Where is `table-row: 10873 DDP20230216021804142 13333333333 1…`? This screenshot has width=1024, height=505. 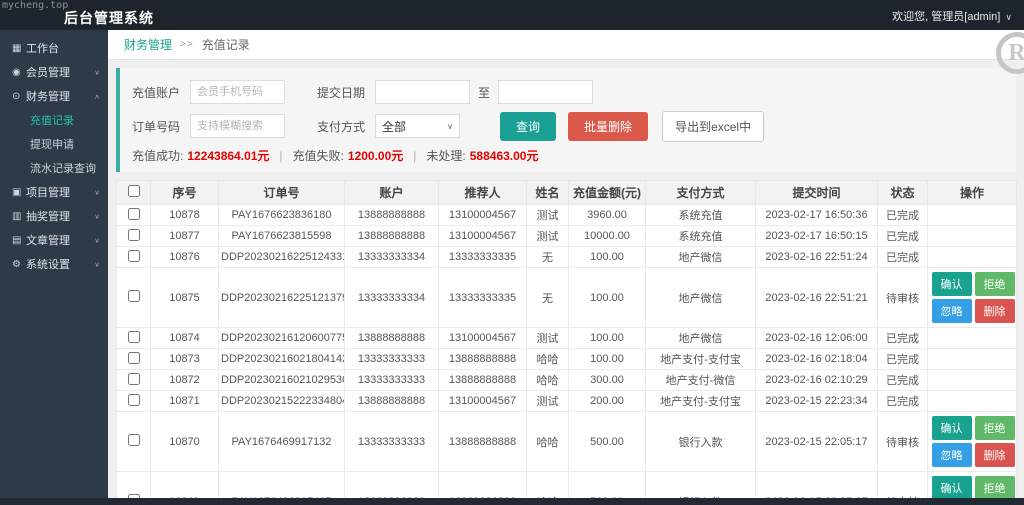
table-row: 10873 DDP20230216021804142 13333333333 1… is located at coordinates (566, 359).